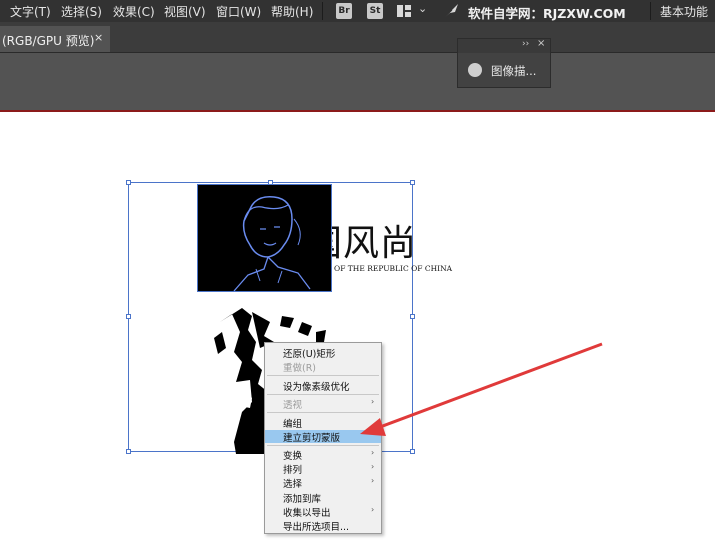  Describe the element at coordinates (357, 37) in the screenshot. I see `document-tab-bar: (RGB/GPU 预览) ×` at that location.